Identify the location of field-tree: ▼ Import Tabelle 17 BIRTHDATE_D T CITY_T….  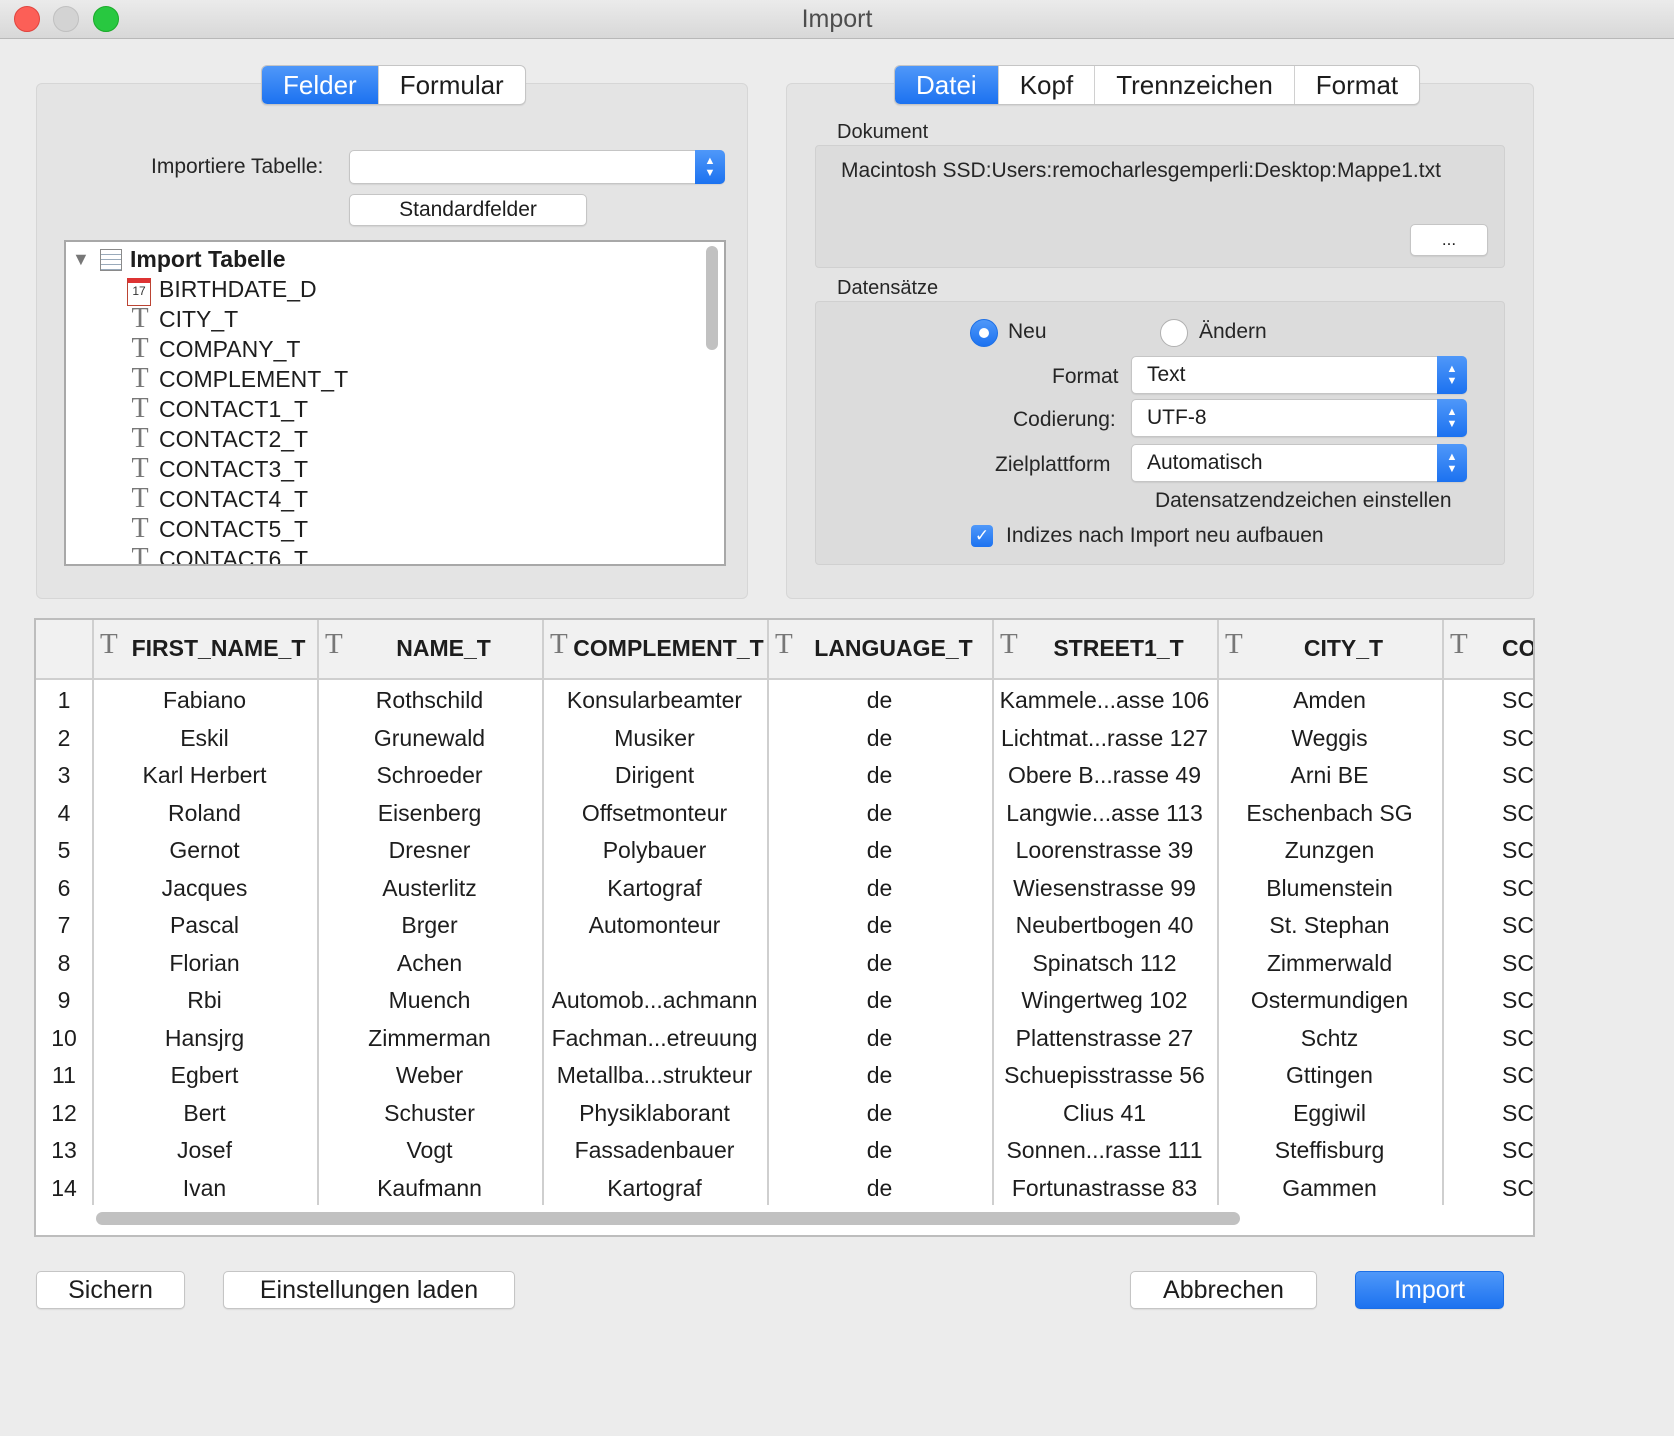
(395, 403).